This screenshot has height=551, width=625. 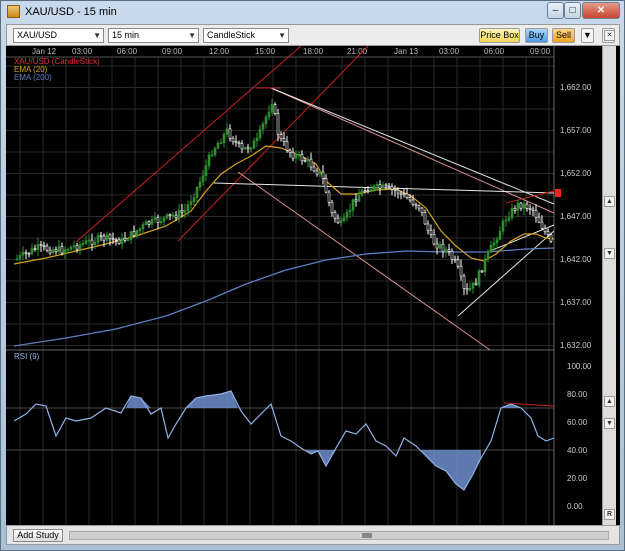 I want to click on buy-button: Buy, so click(x=536, y=35).